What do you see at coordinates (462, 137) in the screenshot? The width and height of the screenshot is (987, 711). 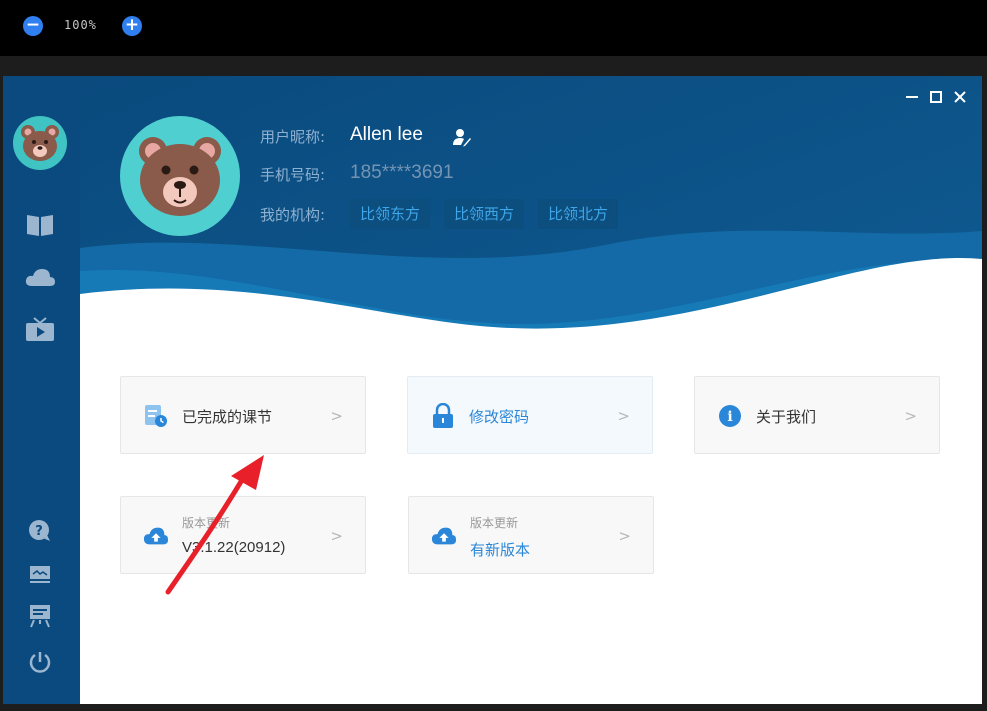 I see `edit-profile-icon` at bounding box center [462, 137].